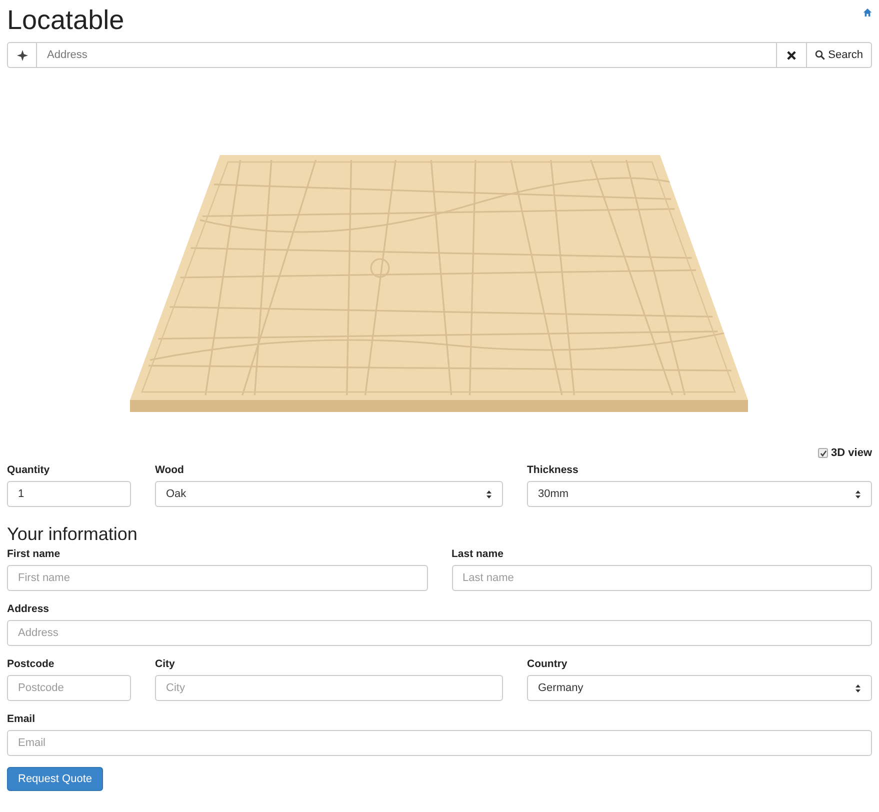 Image resolution: width=879 pixels, height=812 pixels. What do you see at coordinates (851, 453) in the screenshot?
I see `checkbox-label: 3D view` at bounding box center [851, 453].